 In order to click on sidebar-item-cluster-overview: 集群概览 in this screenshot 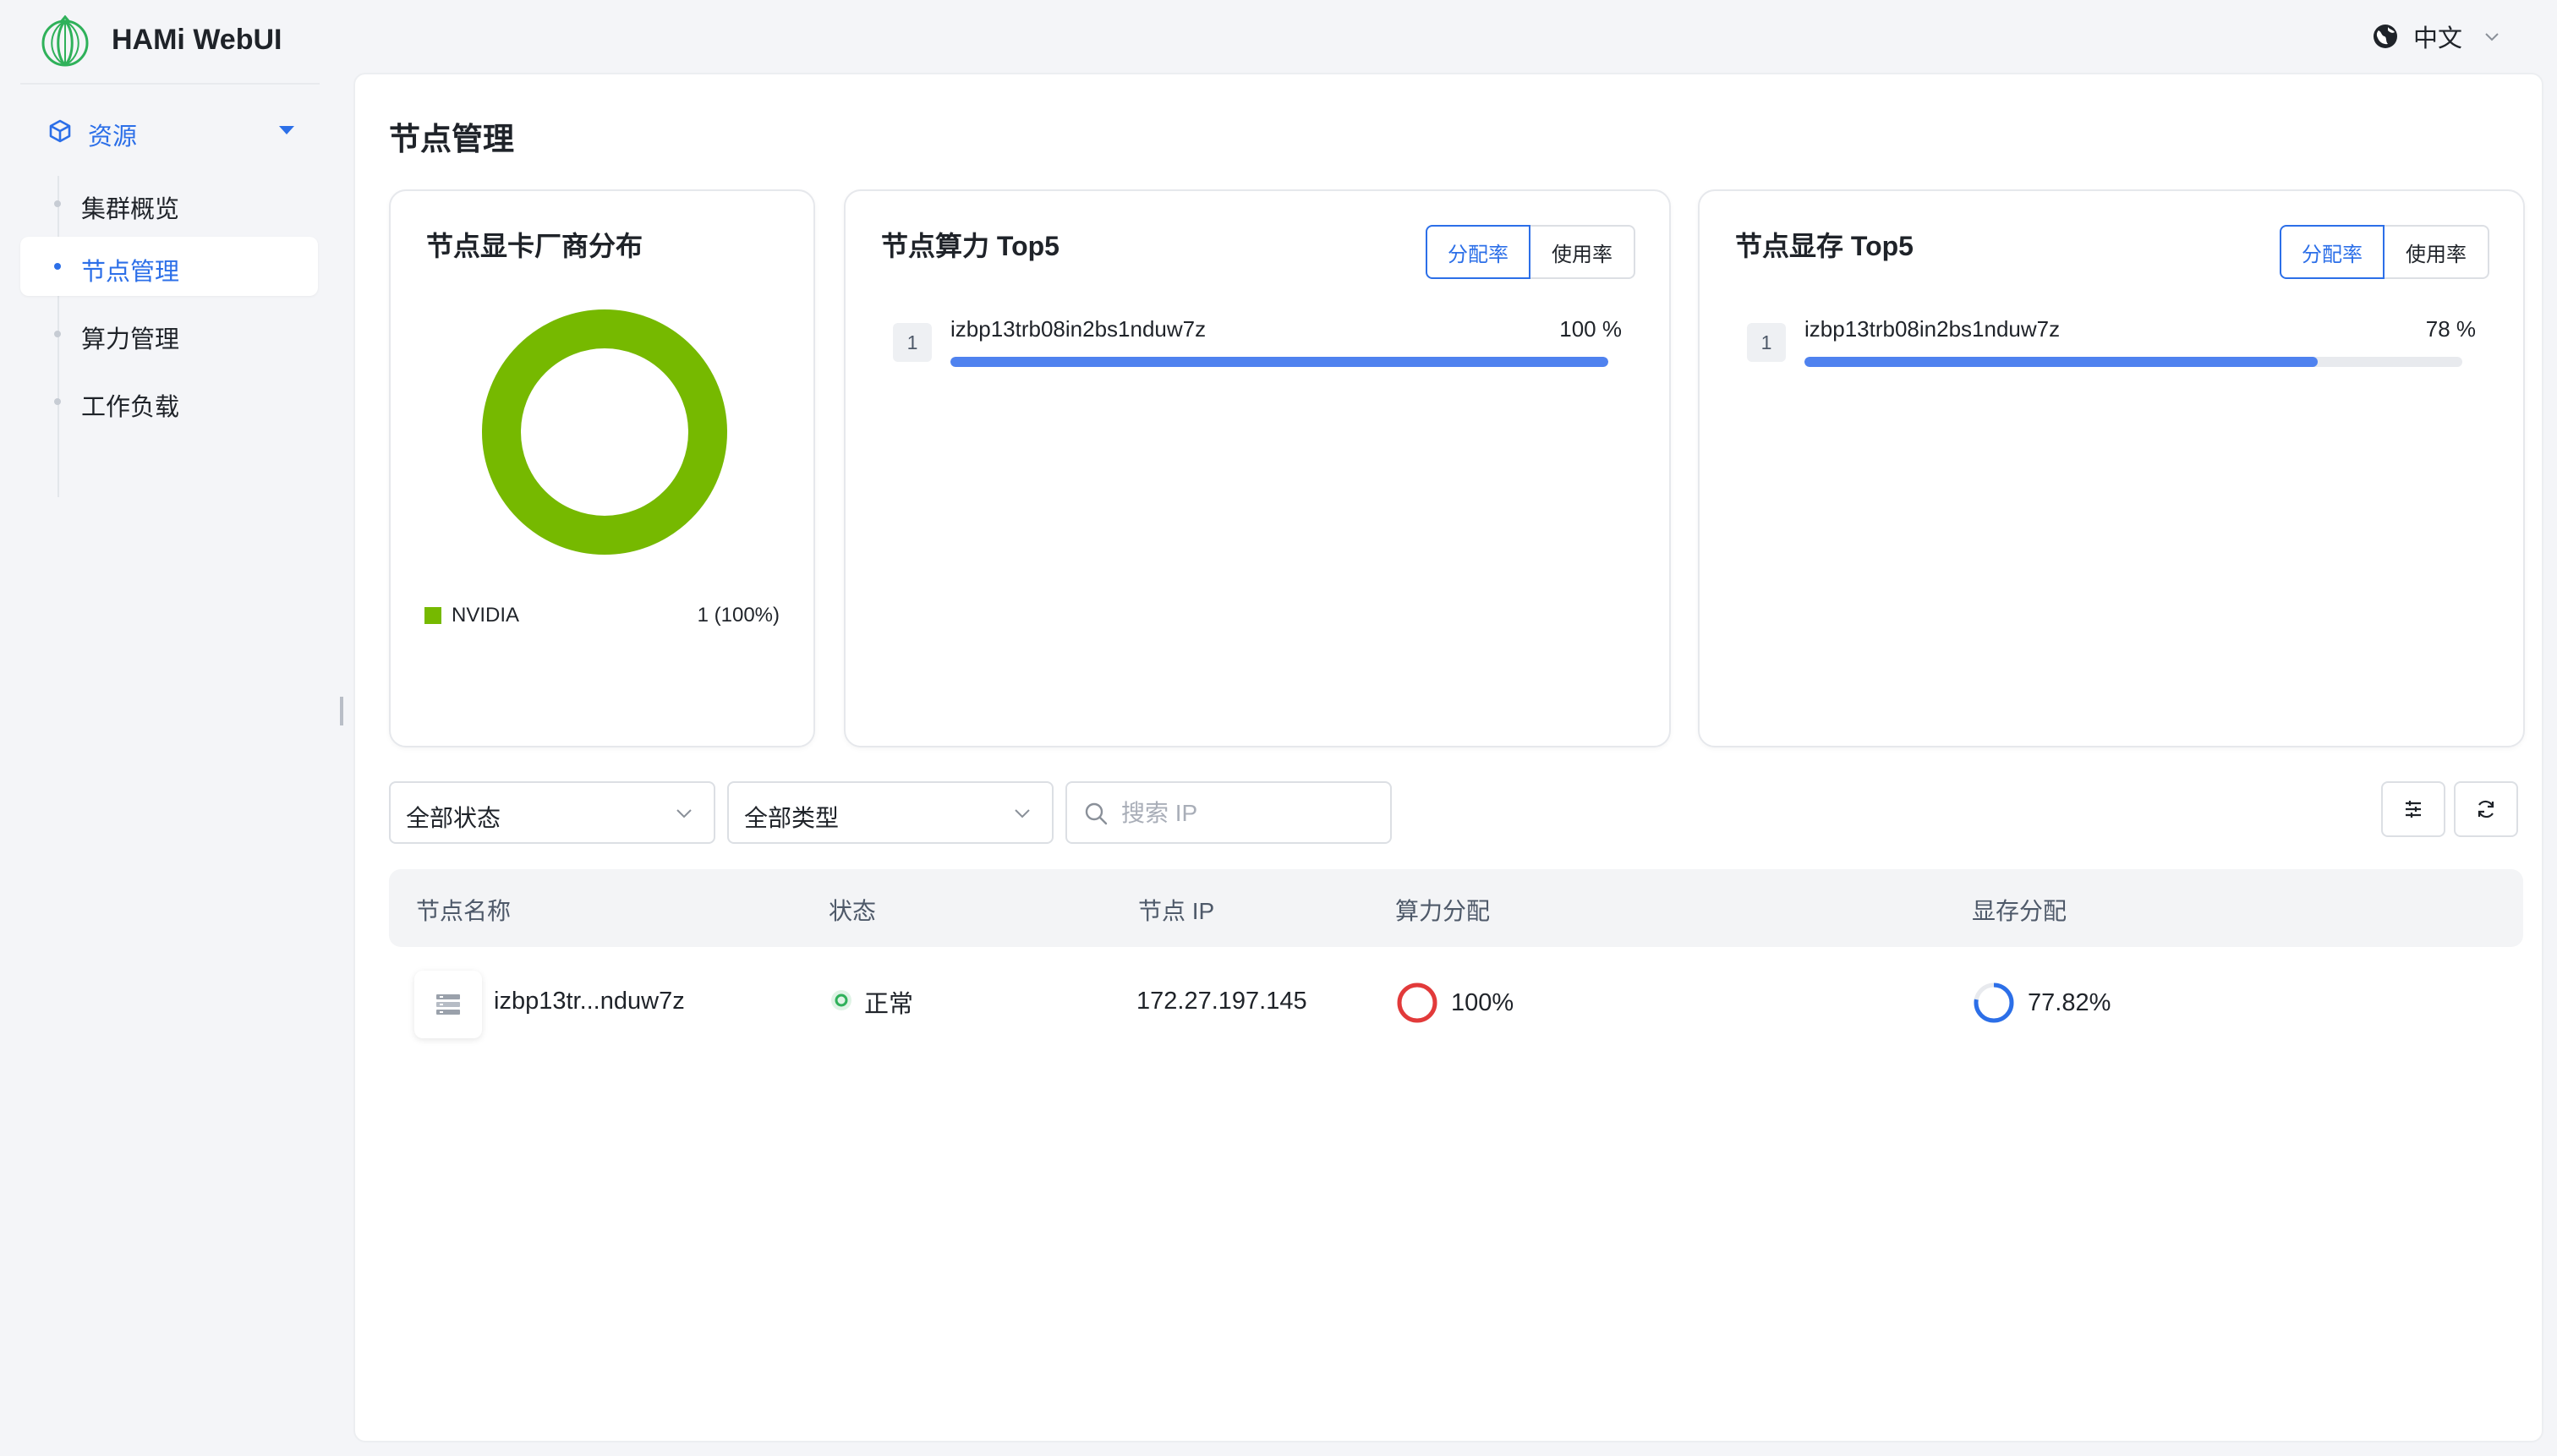, I will do `click(169, 203)`.